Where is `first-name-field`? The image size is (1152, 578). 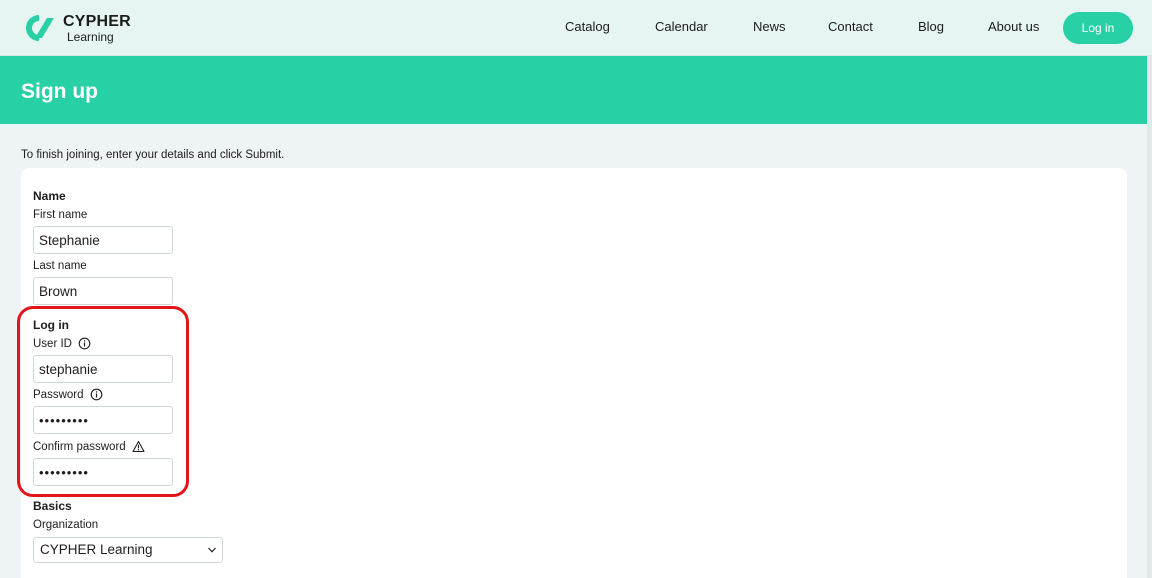 first-name-field is located at coordinates (103, 240).